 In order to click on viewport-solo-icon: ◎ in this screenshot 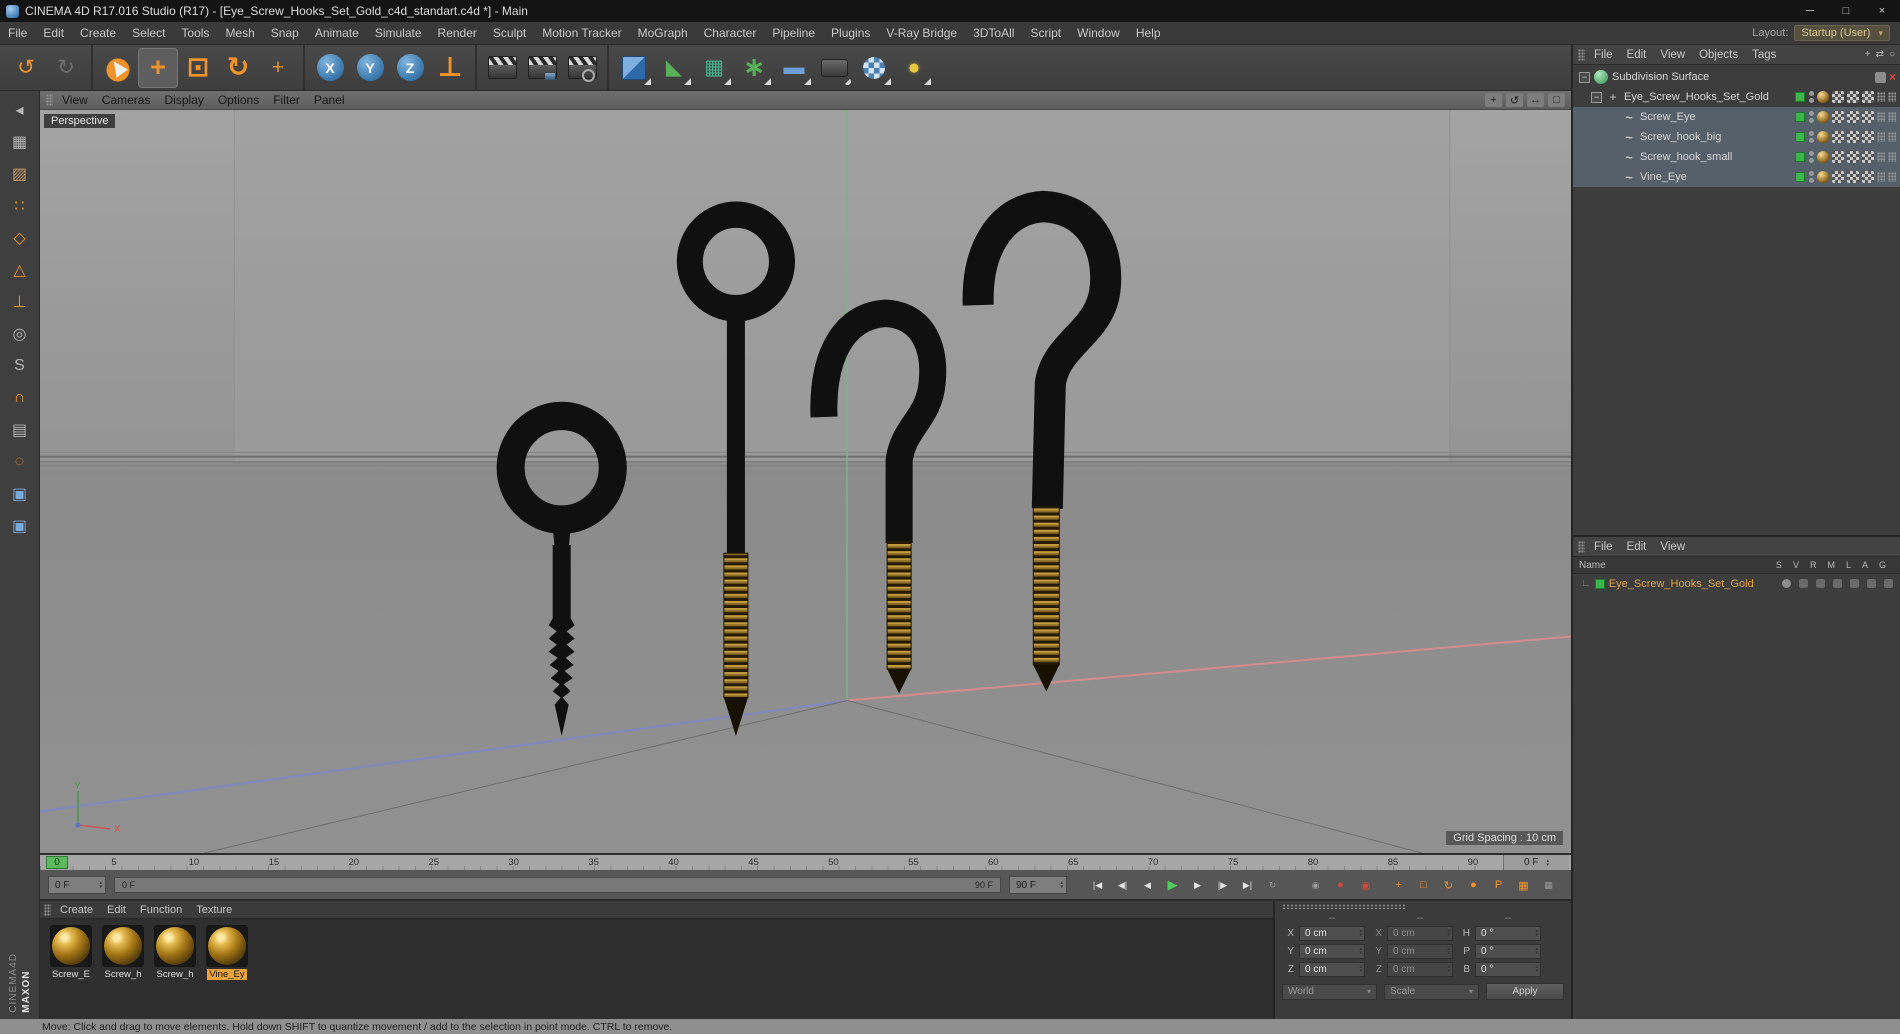, I will do `click(20, 334)`.